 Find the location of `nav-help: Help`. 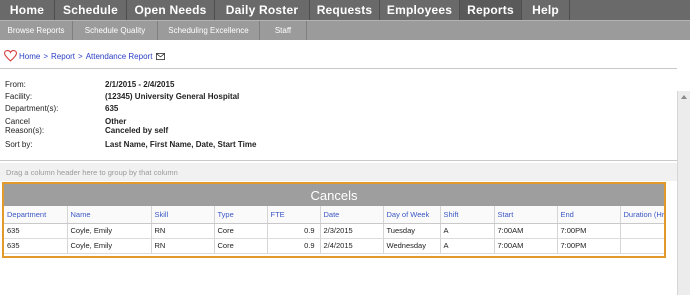

nav-help: Help is located at coordinates (546, 10).